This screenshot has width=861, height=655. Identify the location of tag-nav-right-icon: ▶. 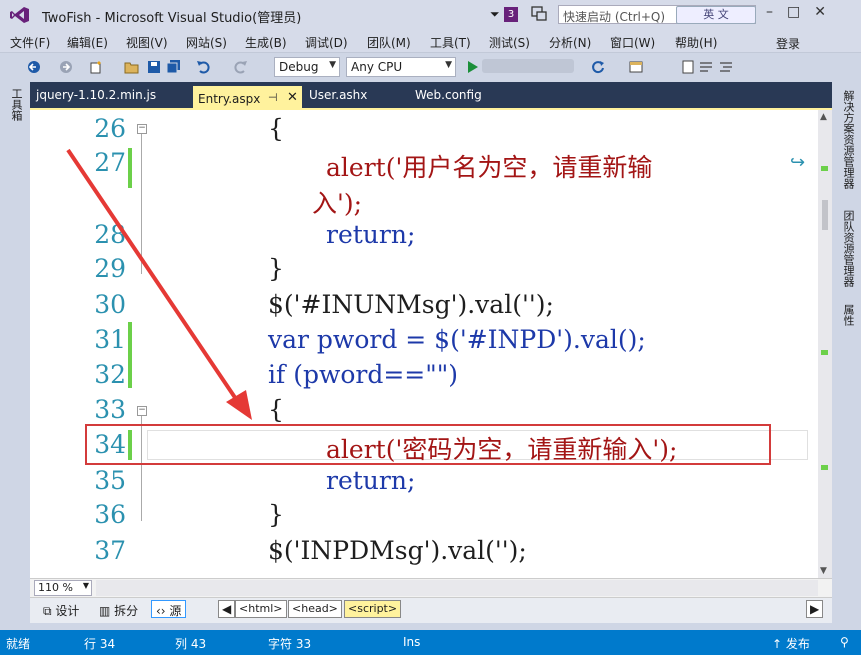
(815, 609).